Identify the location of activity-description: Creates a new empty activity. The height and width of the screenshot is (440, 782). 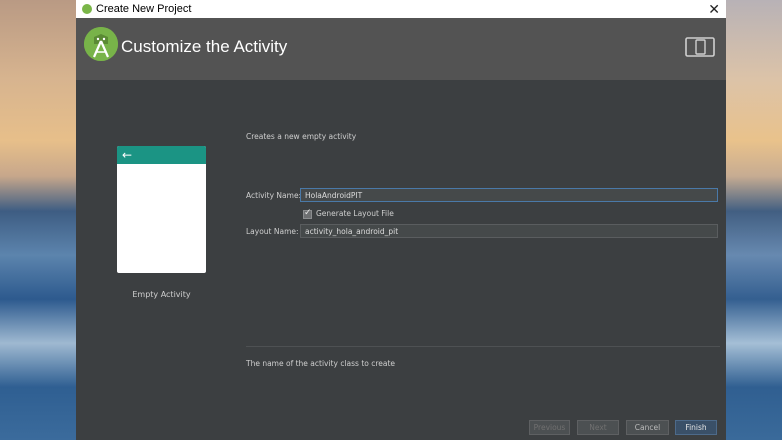
(301, 136).